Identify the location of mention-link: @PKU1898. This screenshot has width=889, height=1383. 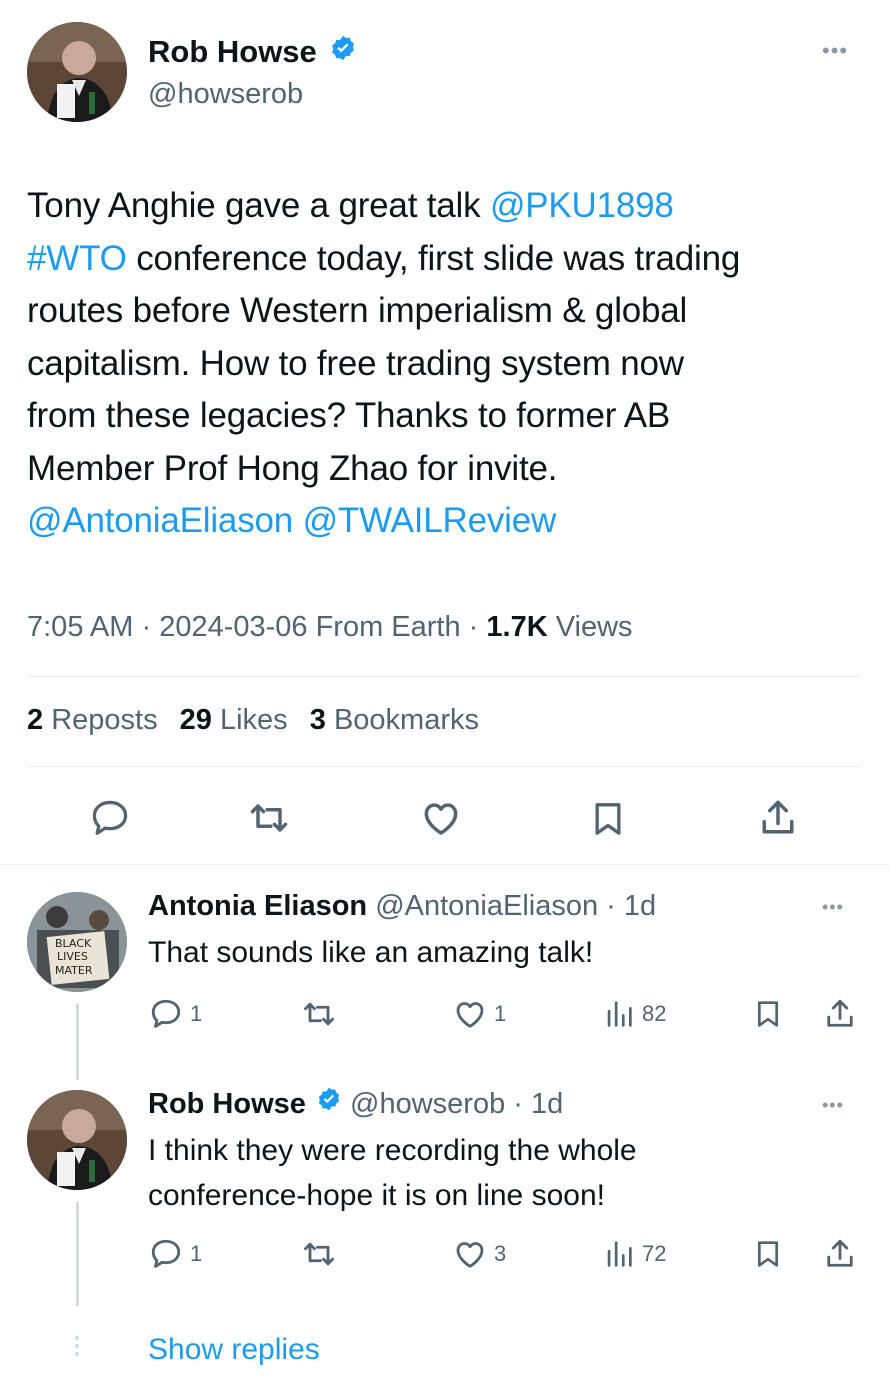
(582, 205).